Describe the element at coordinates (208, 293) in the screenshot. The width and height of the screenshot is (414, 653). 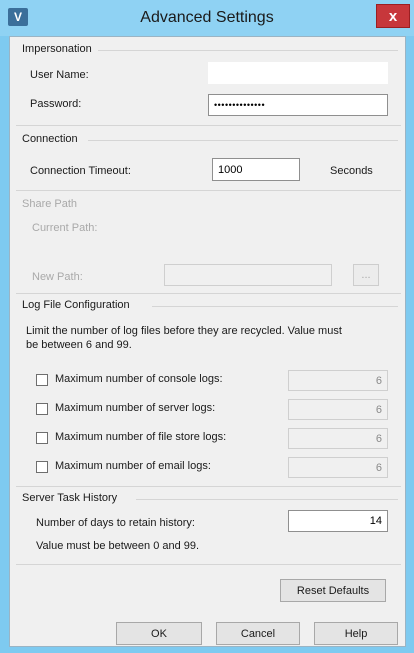
I see `share-path-bottom-divider` at that location.